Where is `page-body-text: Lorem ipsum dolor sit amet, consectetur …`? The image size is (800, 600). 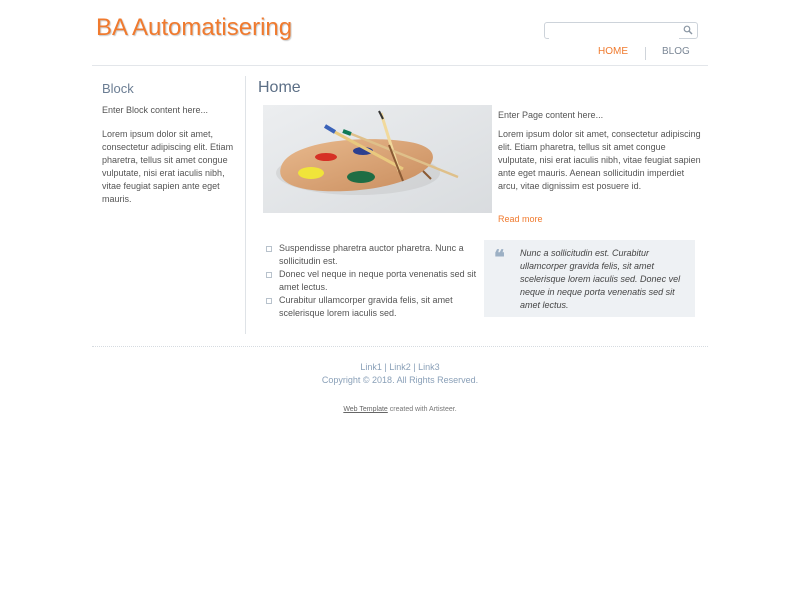
page-body-text: Lorem ipsum dolor sit amet, consectetur … is located at coordinates (599, 160).